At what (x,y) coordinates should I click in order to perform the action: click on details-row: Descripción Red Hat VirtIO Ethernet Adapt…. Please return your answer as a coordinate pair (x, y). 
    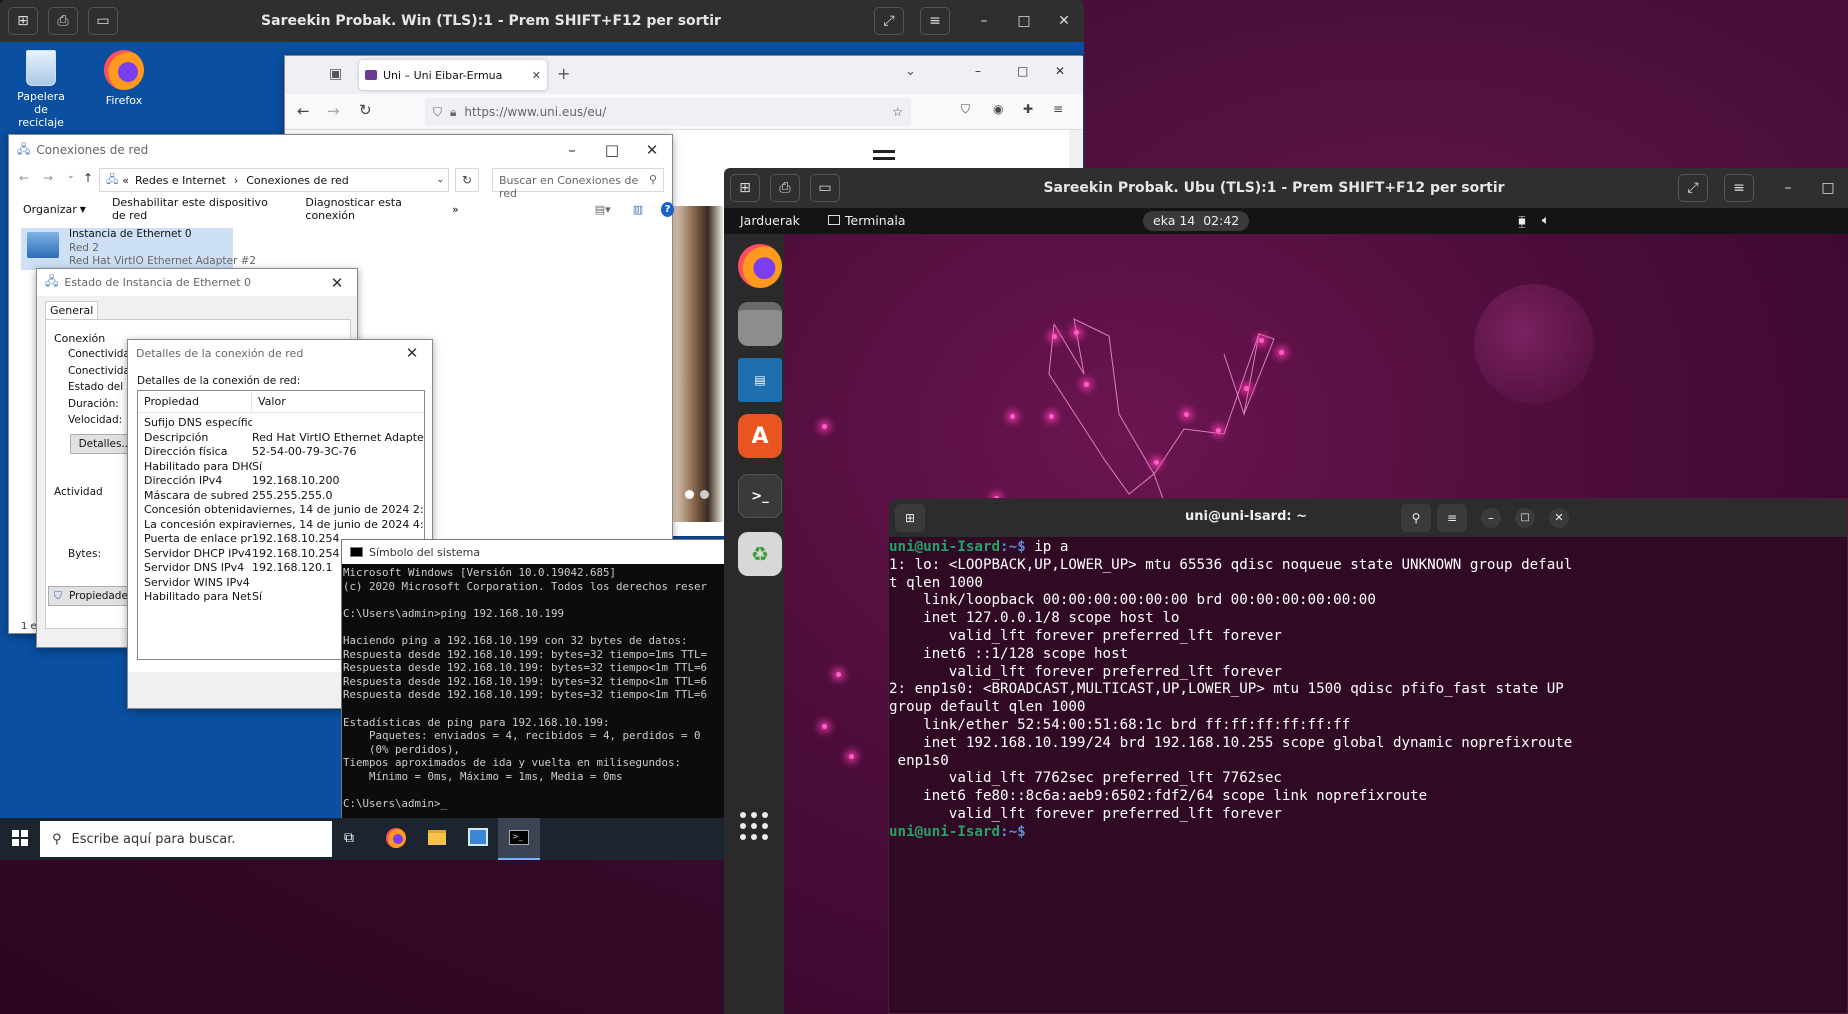
    Looking at the image, I should click on (281, 438).